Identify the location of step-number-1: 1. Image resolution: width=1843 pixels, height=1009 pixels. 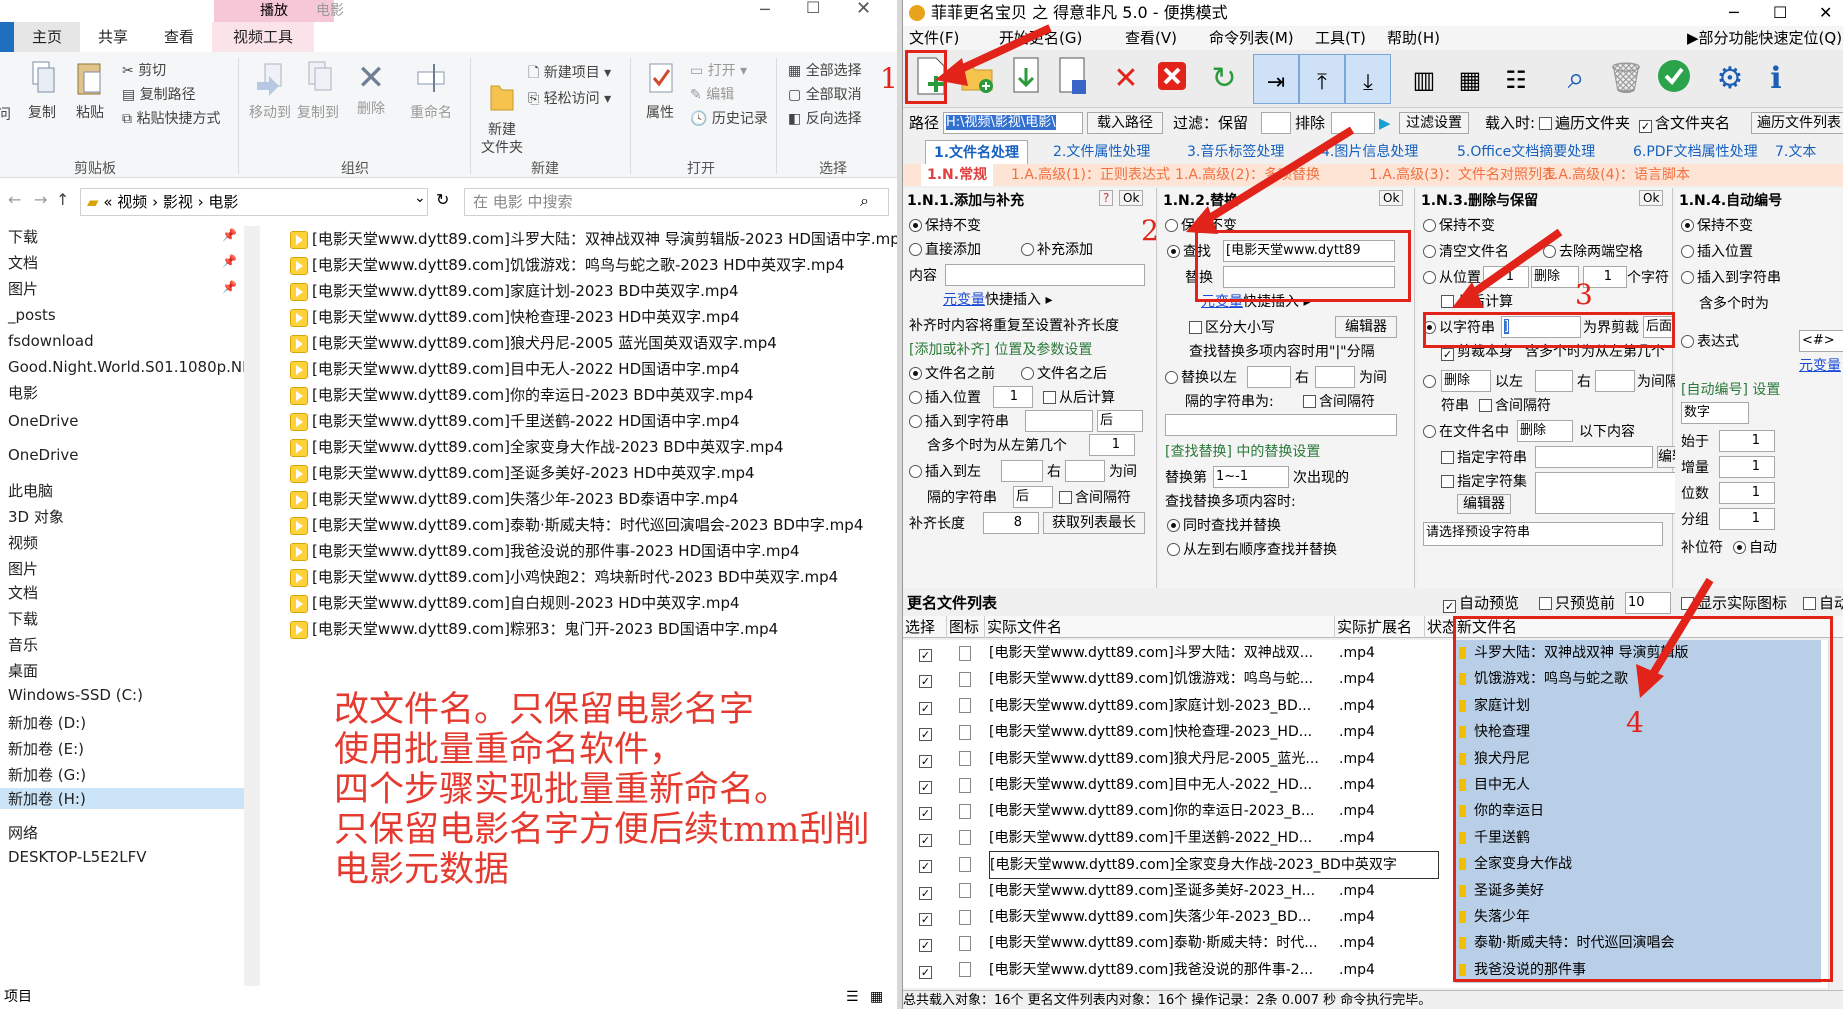
(889, 78).